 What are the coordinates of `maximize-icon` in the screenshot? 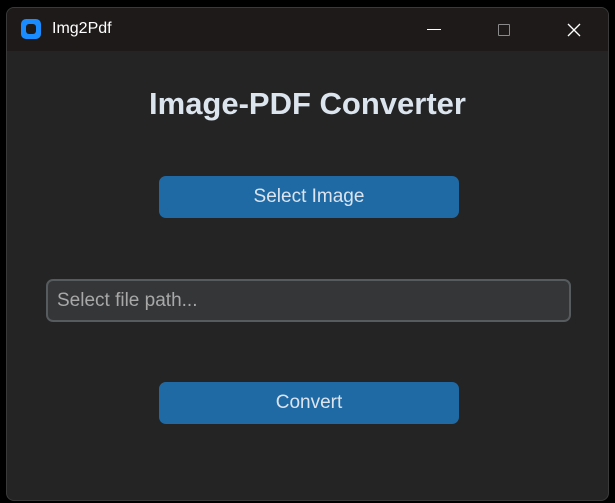 It's located at (504, 29).